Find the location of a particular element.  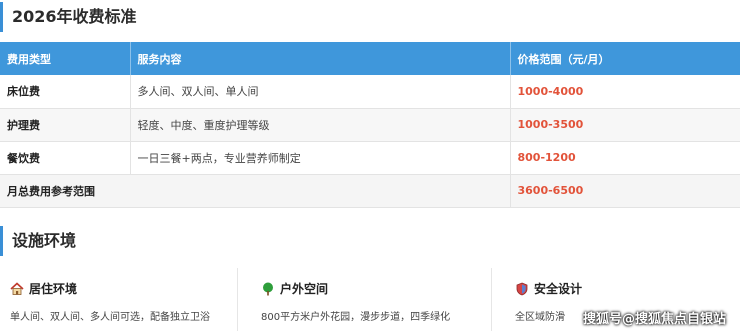

fee-type: 床位费 is located at coordinates (65, 92).